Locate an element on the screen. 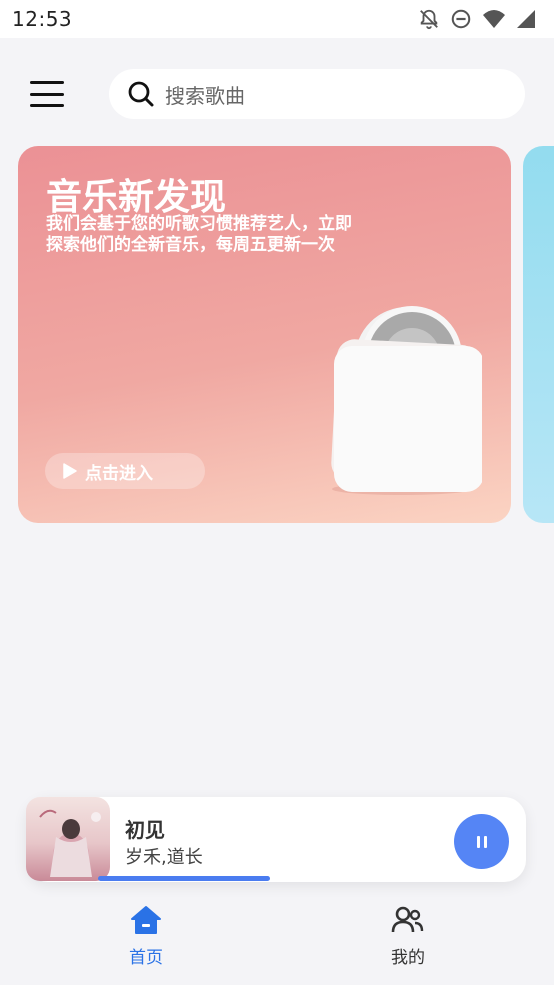  song-title: 初见 is located at coordinates (145, 830).